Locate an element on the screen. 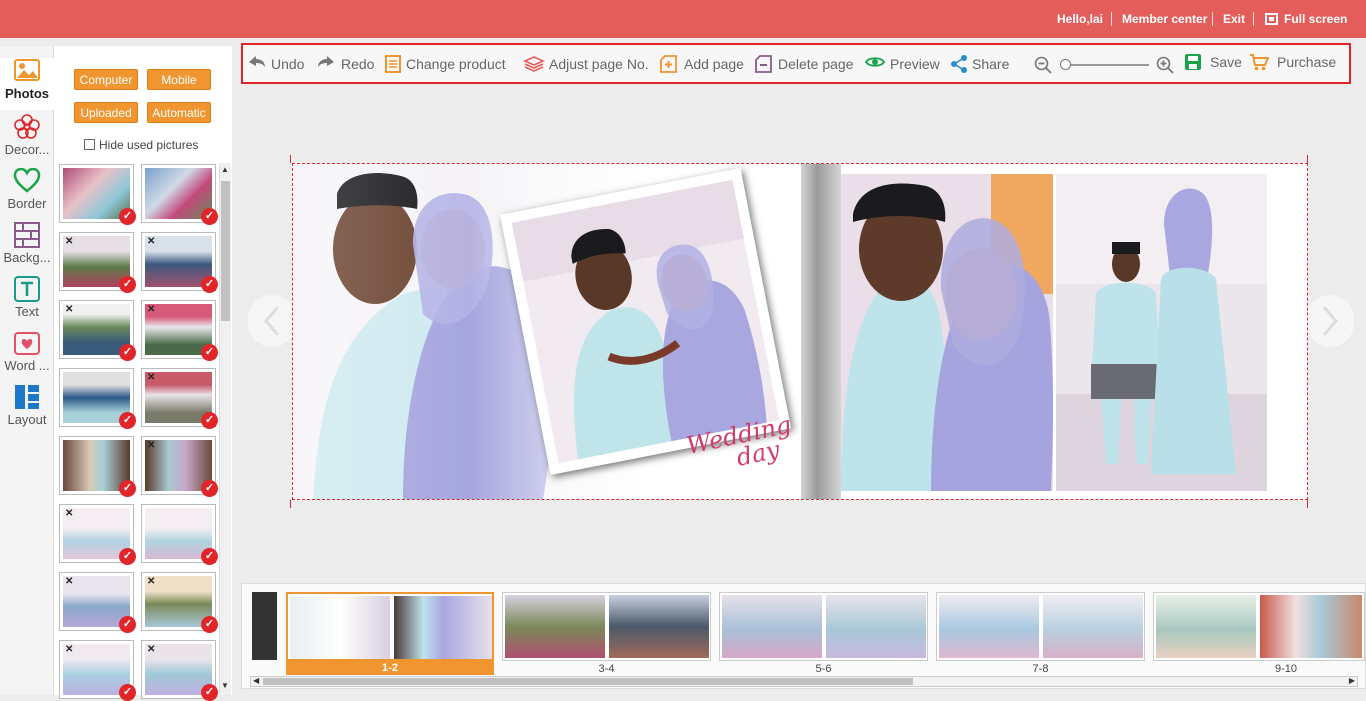 The image size is (1366, 701). automatic-button: Automatic is located at coordinates (179, 112).